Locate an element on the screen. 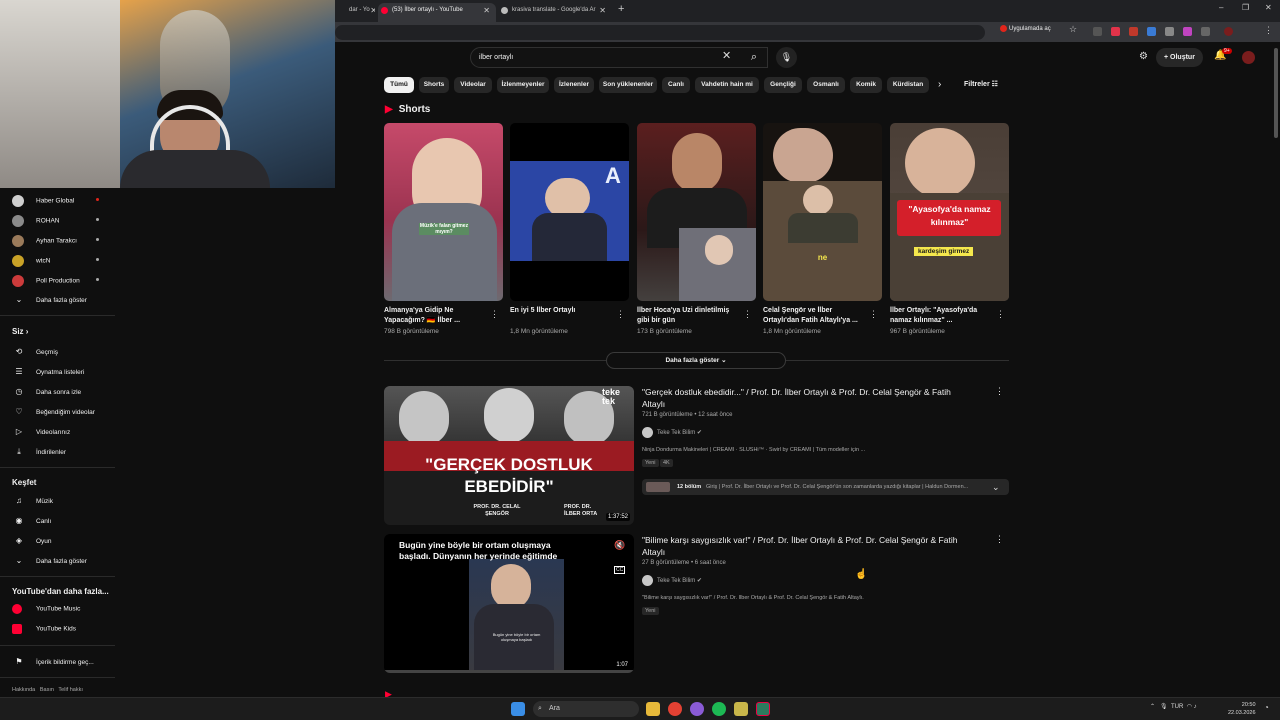  sidebar-item-watch-later: ◷ Daha sonra izle is located at coordinates (47, 391).